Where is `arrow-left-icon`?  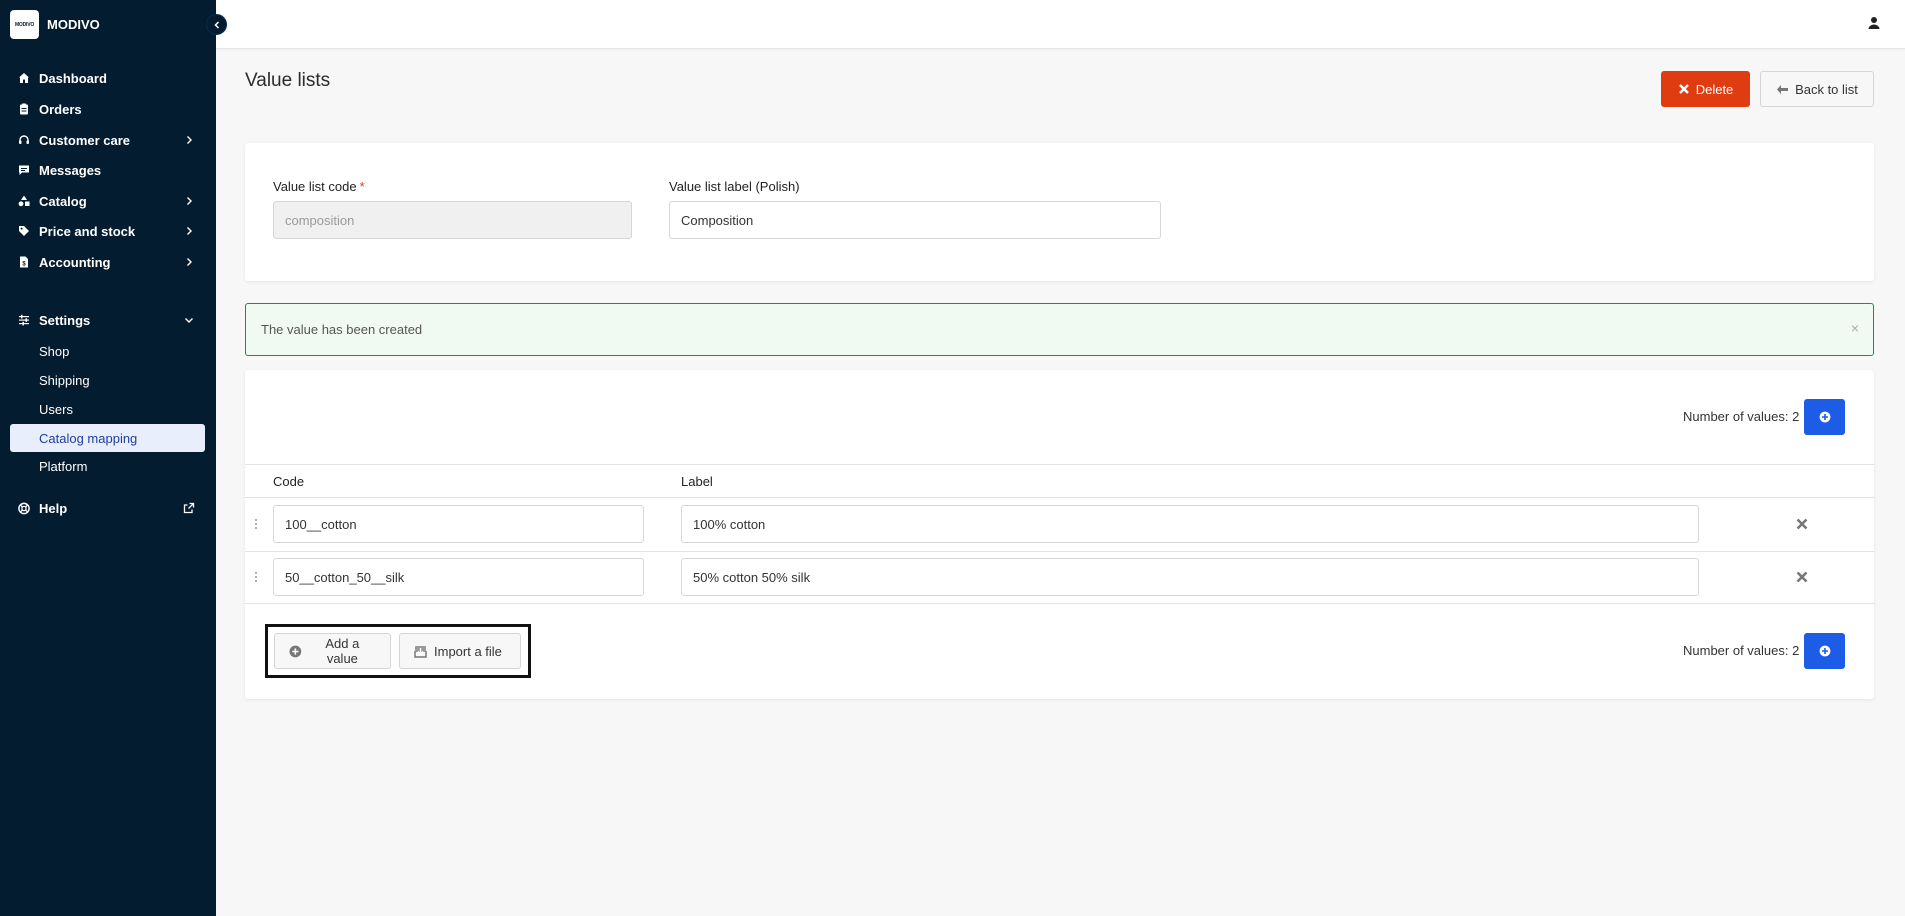 arrow-left-icon is located at coordinates (1783, 89).